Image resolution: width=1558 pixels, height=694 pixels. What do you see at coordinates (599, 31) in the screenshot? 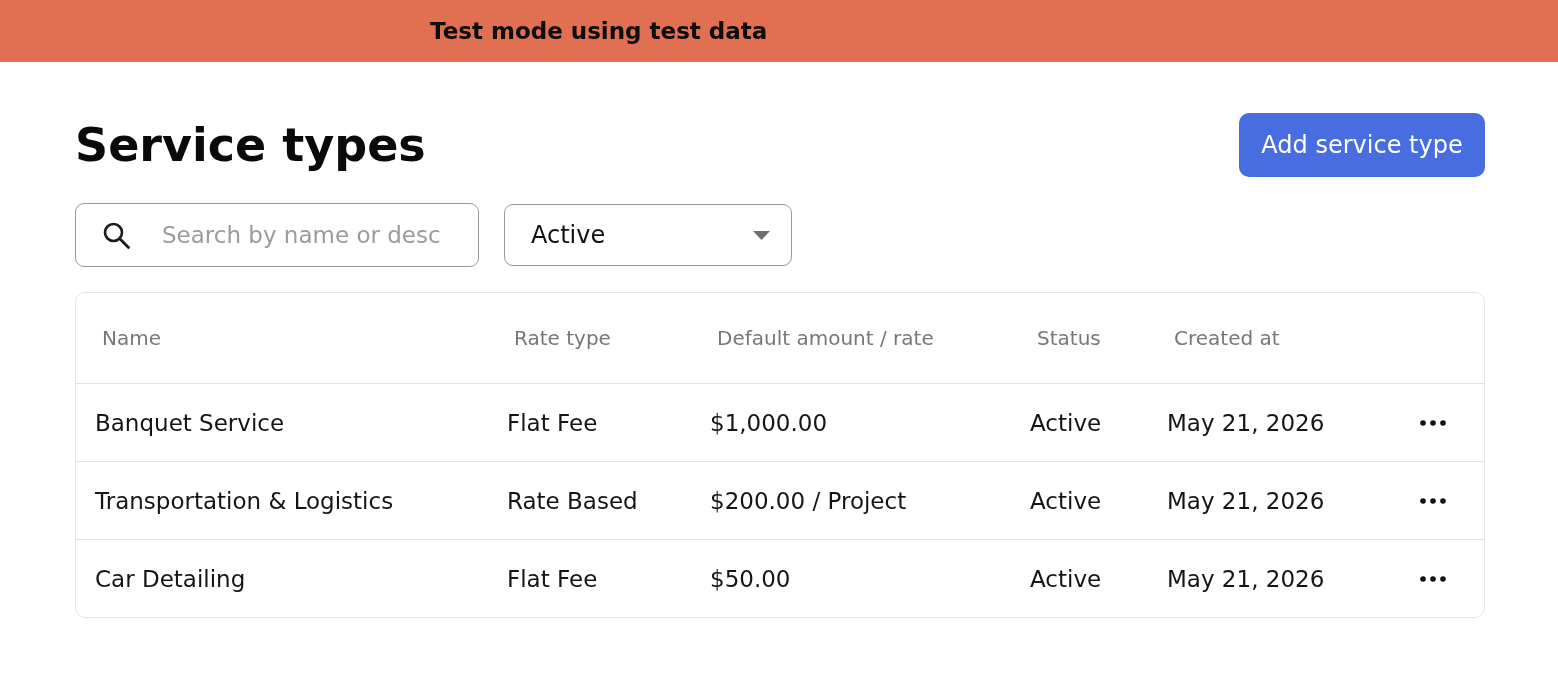
I see `banner-text: Test mode using test data` at bounding box center [599, 31].